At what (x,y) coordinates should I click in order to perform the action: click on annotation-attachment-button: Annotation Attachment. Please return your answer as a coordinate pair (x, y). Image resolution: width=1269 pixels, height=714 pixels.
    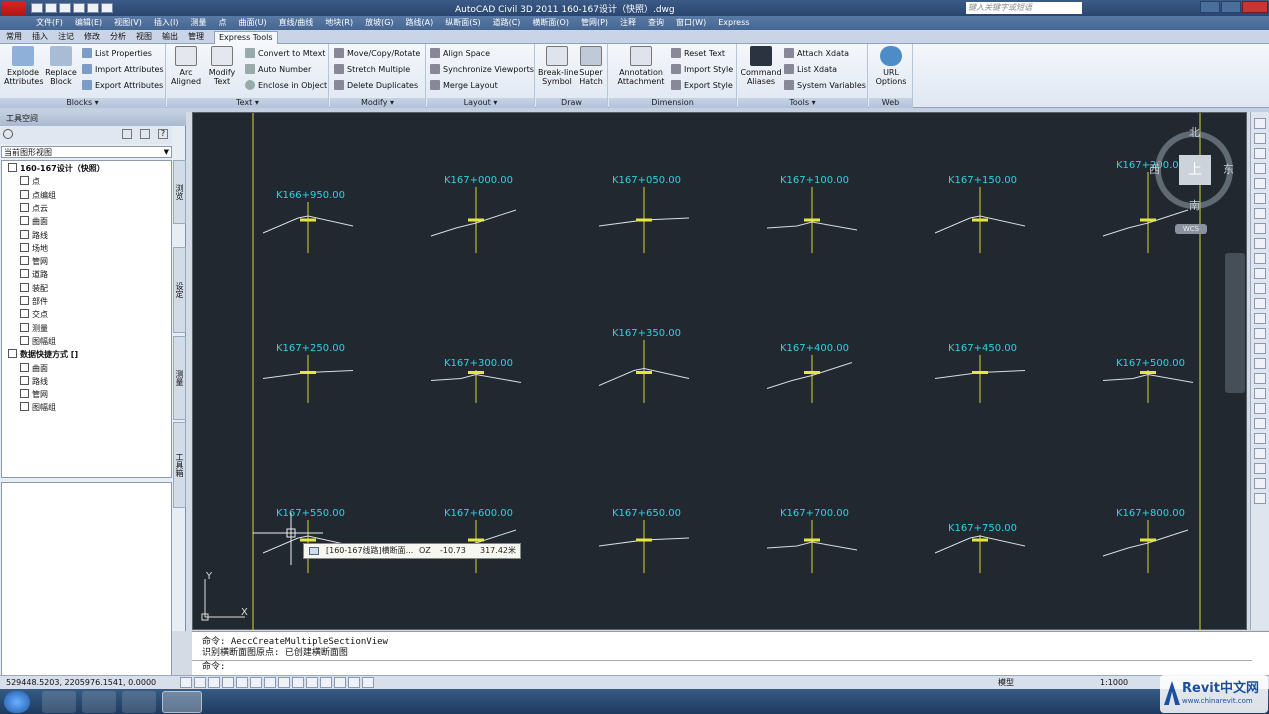
    Looking at the image, I should click on (641, 66).